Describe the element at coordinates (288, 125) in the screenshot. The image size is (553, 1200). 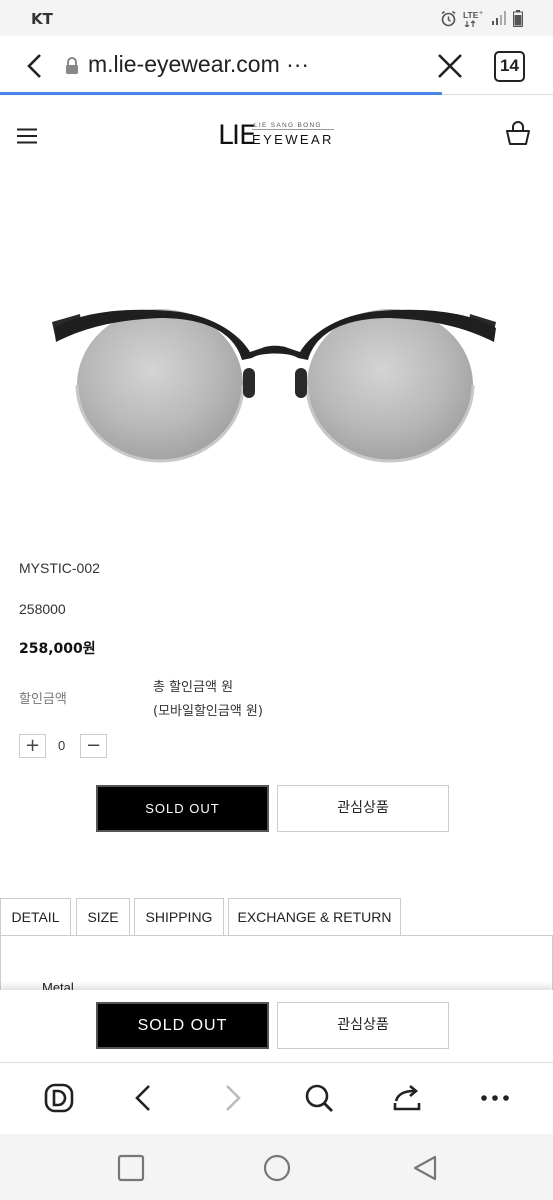
I see `logo-subtitle: LIE SANG BONG` at that location.